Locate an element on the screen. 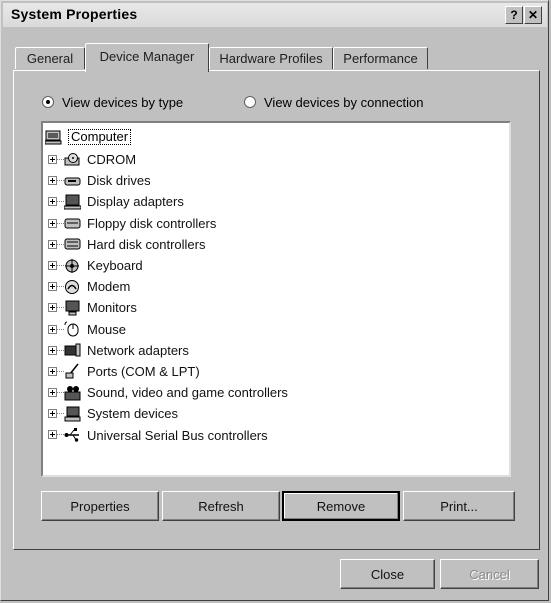  view-by-type-radio: View devices by type is located at coordinates (112, 102).